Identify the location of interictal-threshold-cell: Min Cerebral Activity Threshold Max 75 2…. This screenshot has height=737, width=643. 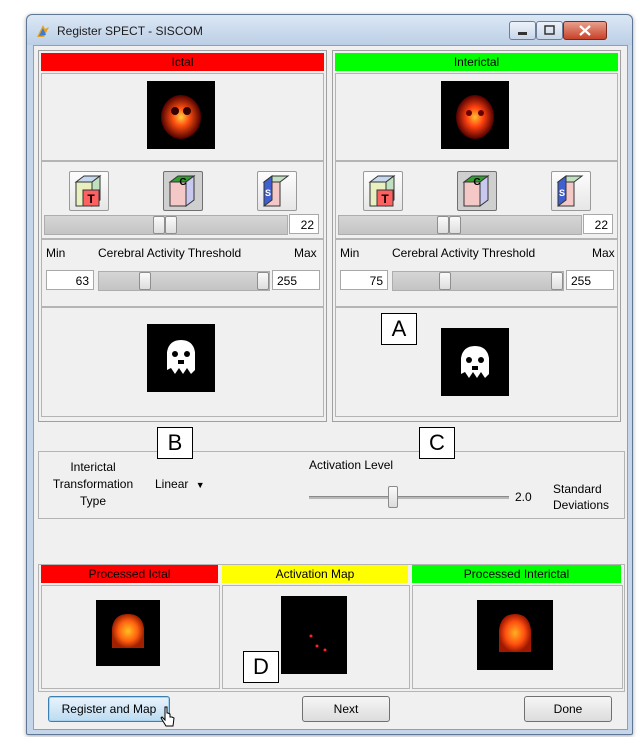
(476, 273).